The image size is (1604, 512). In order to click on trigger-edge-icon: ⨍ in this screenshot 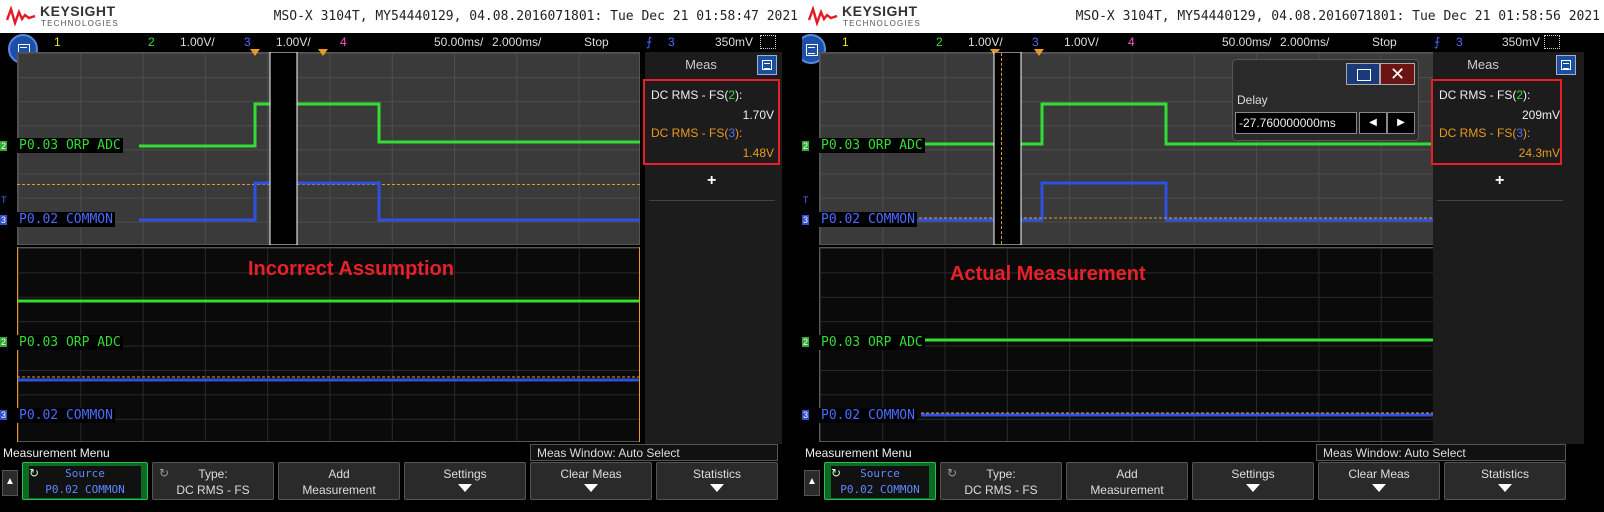, I will do `click(1437, 42)`.